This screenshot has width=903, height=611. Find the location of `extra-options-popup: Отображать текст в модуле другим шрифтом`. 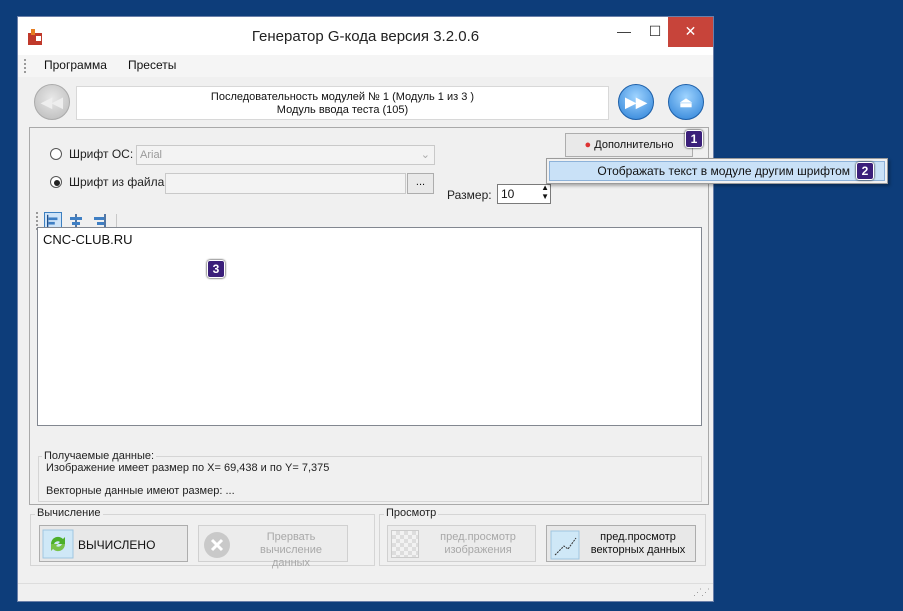

extra-options-popup: Отображать текст в модуле другим шрифтом is located at coordinates (717, 171).